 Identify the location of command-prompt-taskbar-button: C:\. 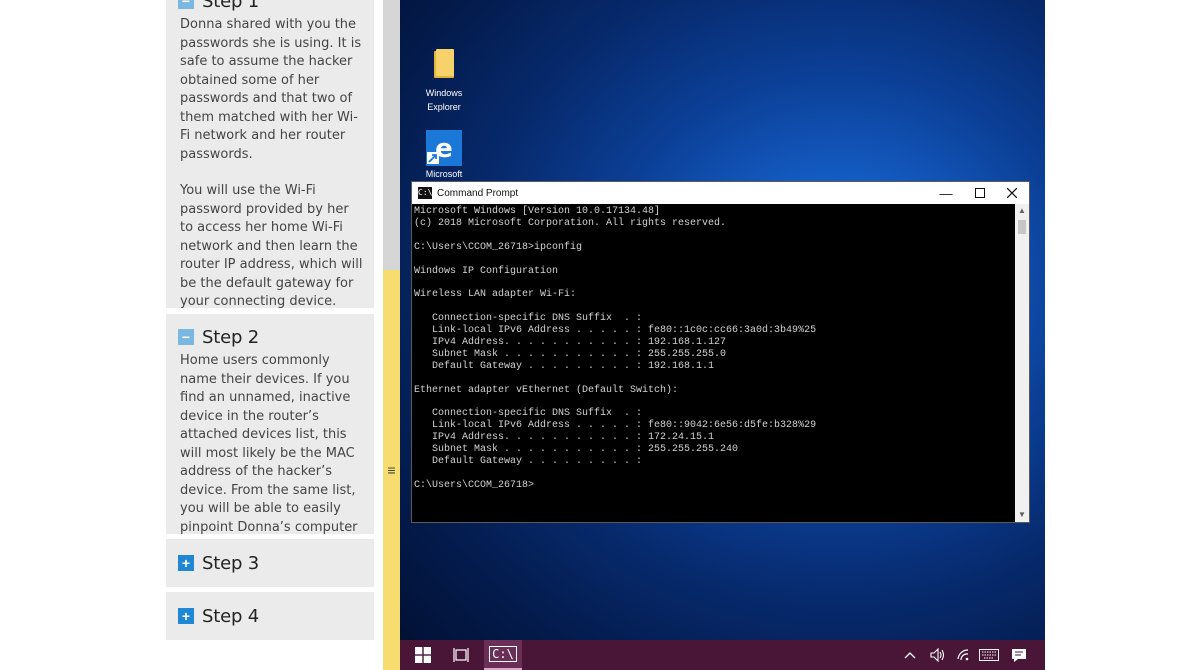
(503, 655).